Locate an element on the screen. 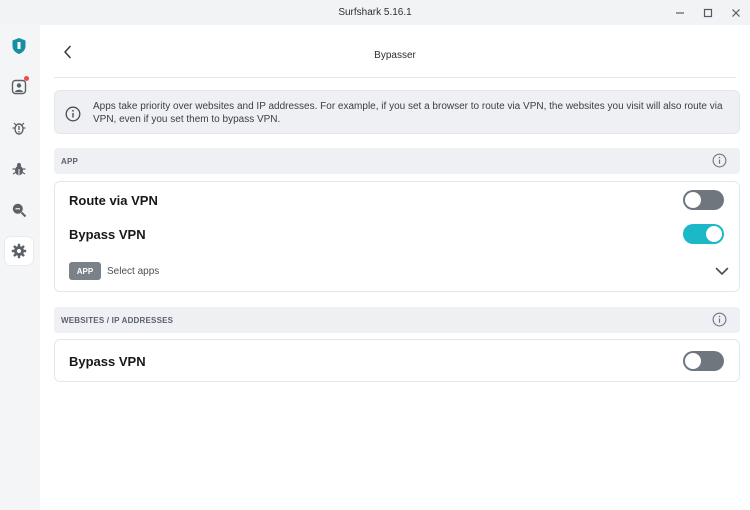  sidebar-item-antivirus is located at coordinates (19, 169).